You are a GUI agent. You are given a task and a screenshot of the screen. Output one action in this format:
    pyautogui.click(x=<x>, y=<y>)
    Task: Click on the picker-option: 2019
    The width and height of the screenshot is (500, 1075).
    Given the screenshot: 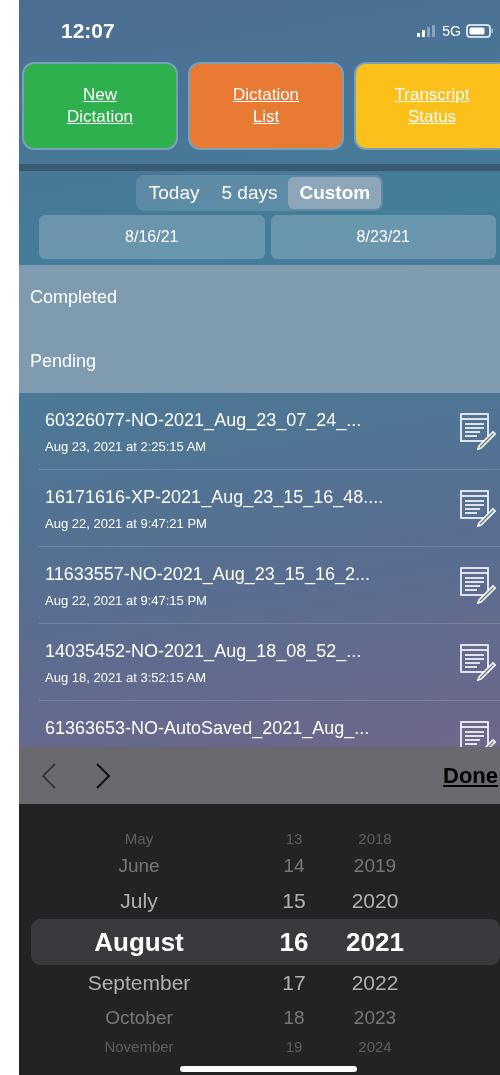 What is the action you would take?
    pyautogui.click(x=375, y=866)
    